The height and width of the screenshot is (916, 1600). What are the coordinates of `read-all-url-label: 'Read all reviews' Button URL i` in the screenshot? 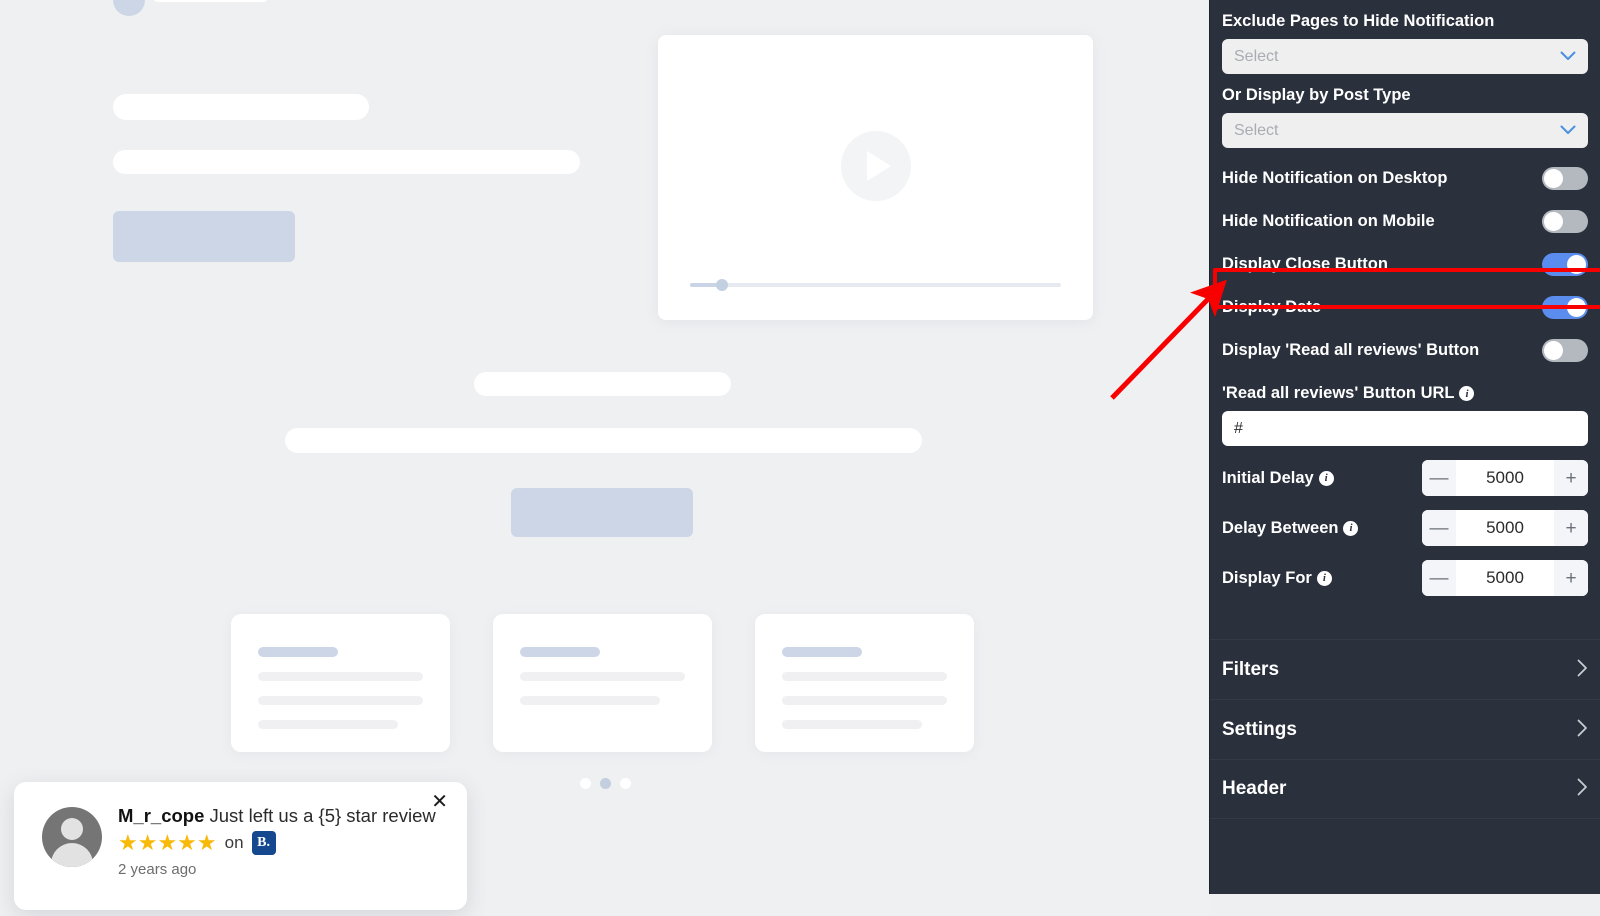 It's located at (1405, 391).